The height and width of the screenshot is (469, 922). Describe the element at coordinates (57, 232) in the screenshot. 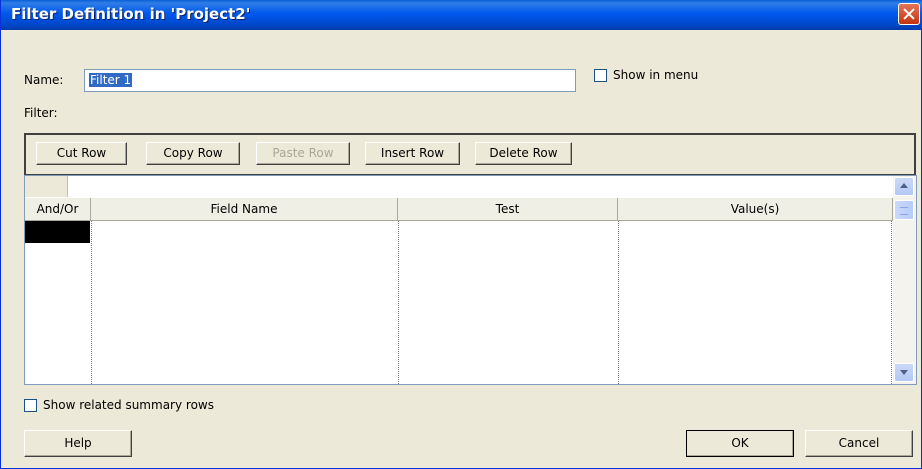

I see `selected-cell` at that location.